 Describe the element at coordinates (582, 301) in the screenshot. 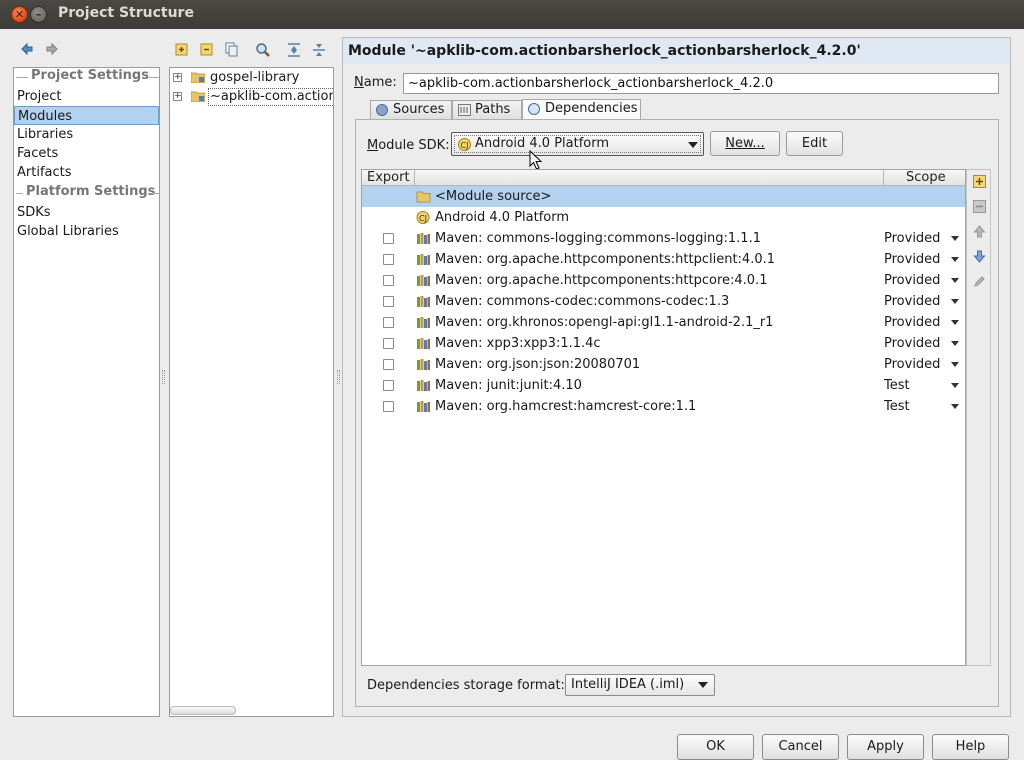

I see `dependency-name: Maven: commons-codec:commons-codec:1.3` at that location.